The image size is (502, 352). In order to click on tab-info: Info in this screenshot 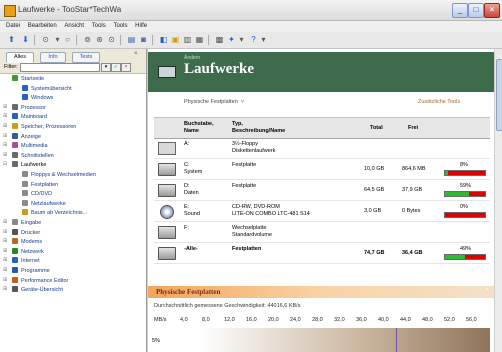, I will do `click(53, 57)`.